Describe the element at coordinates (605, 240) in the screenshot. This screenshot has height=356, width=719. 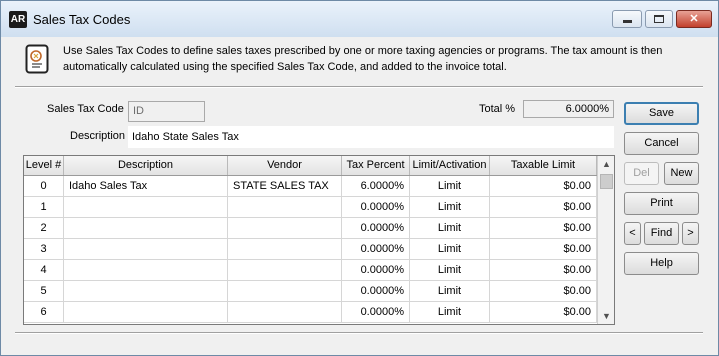
I see `grid-scrollbar: ▲ ▼` at that location.